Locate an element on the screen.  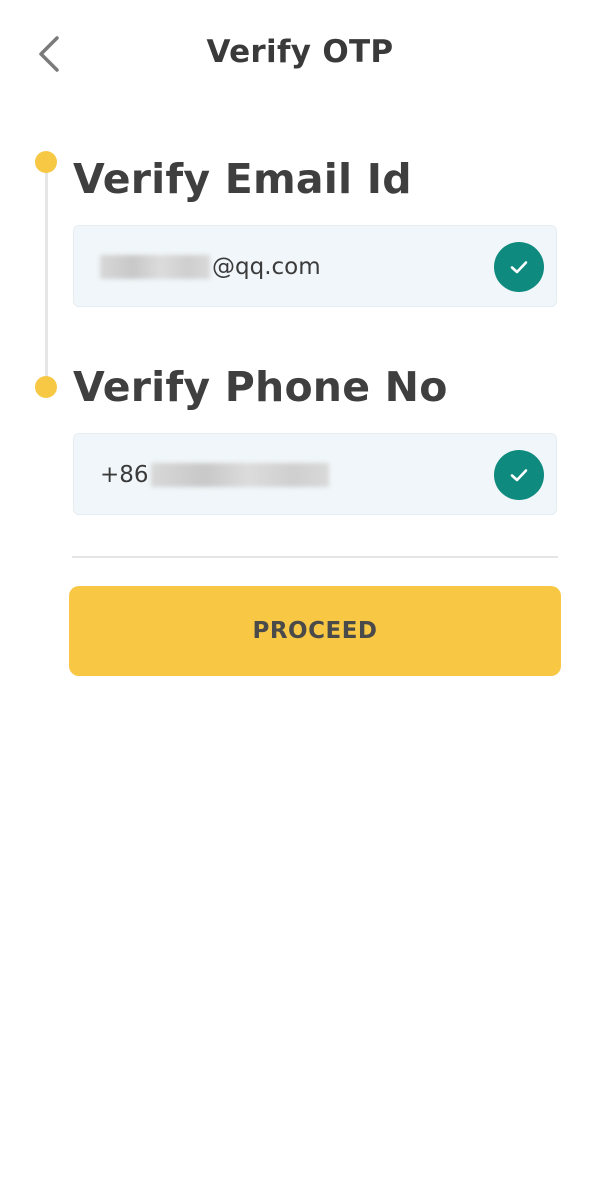
divider is located at coordinates (315, 557).